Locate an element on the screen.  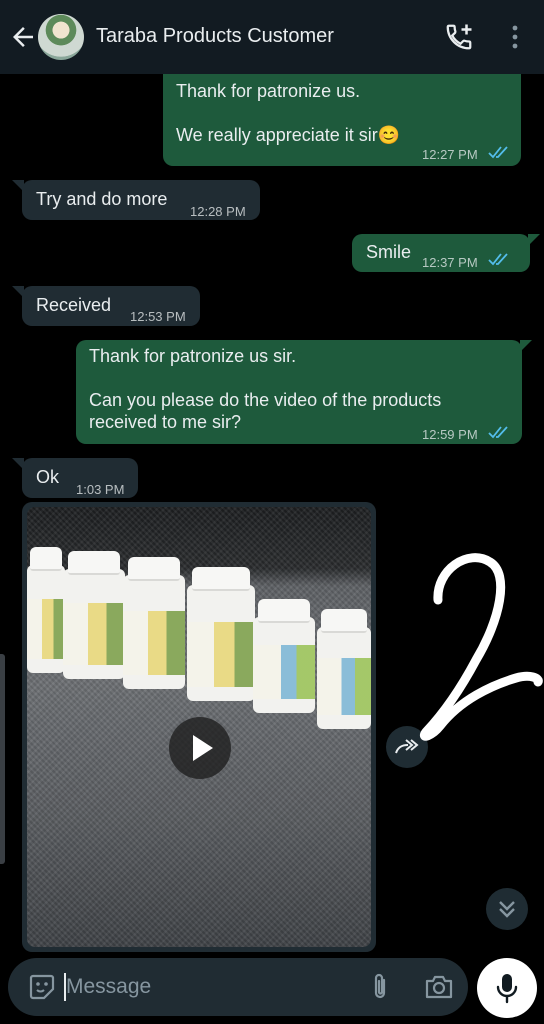
message-bubble-incoming: Received 12:53 PM is located at coordinates (106, 306).